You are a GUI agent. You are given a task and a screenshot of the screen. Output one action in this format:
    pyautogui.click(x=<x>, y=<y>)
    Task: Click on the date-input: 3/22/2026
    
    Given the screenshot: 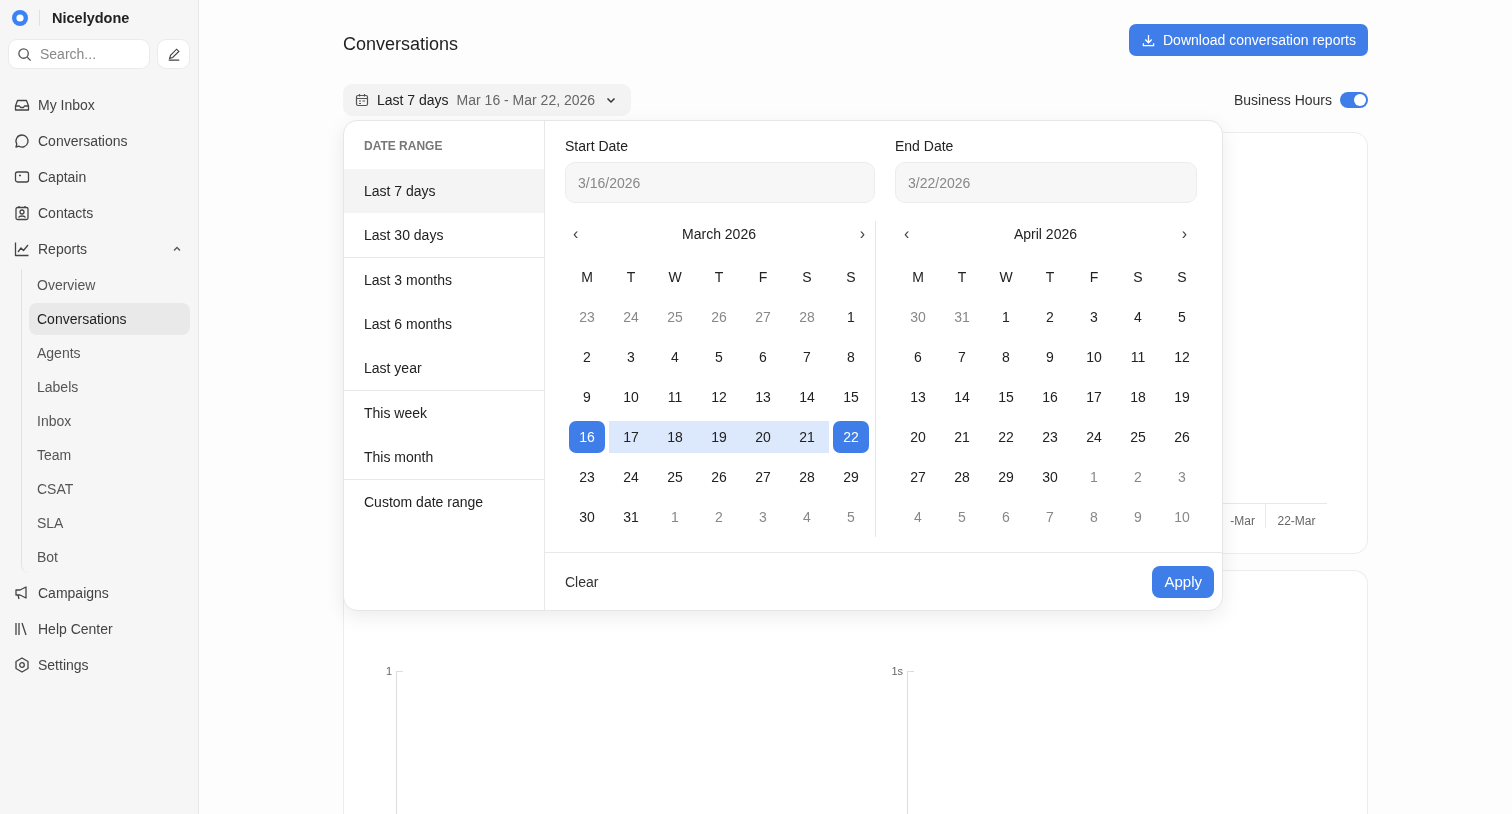 What is the action you would take?
    pyautogui.click(x=1046, y=182)
    